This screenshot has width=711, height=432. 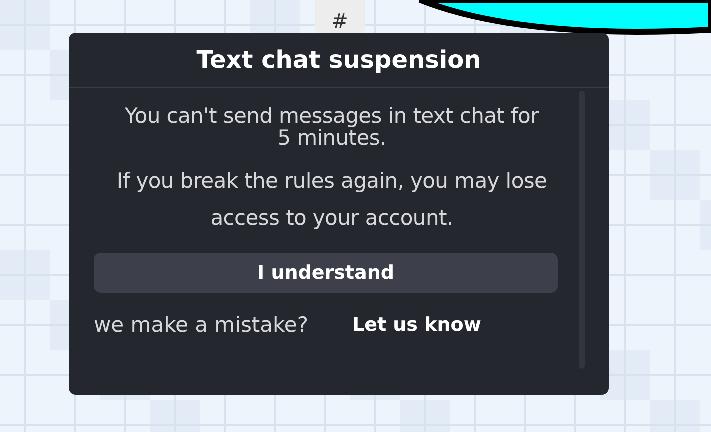 I want to click on message-text: If you break the rules again, you may lose access to your account., so click(x=332, y=200).